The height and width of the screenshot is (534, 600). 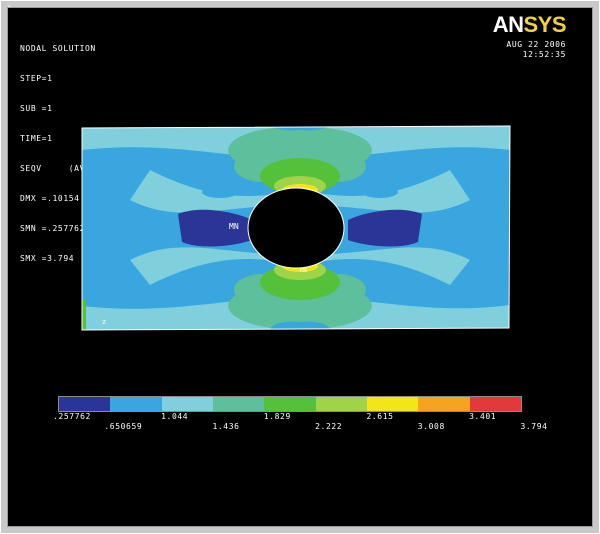 What do you see at coordinates (104, 322) in the screenshot?
I see `axis-triad-icon: z` at bounding box center [104, 322].